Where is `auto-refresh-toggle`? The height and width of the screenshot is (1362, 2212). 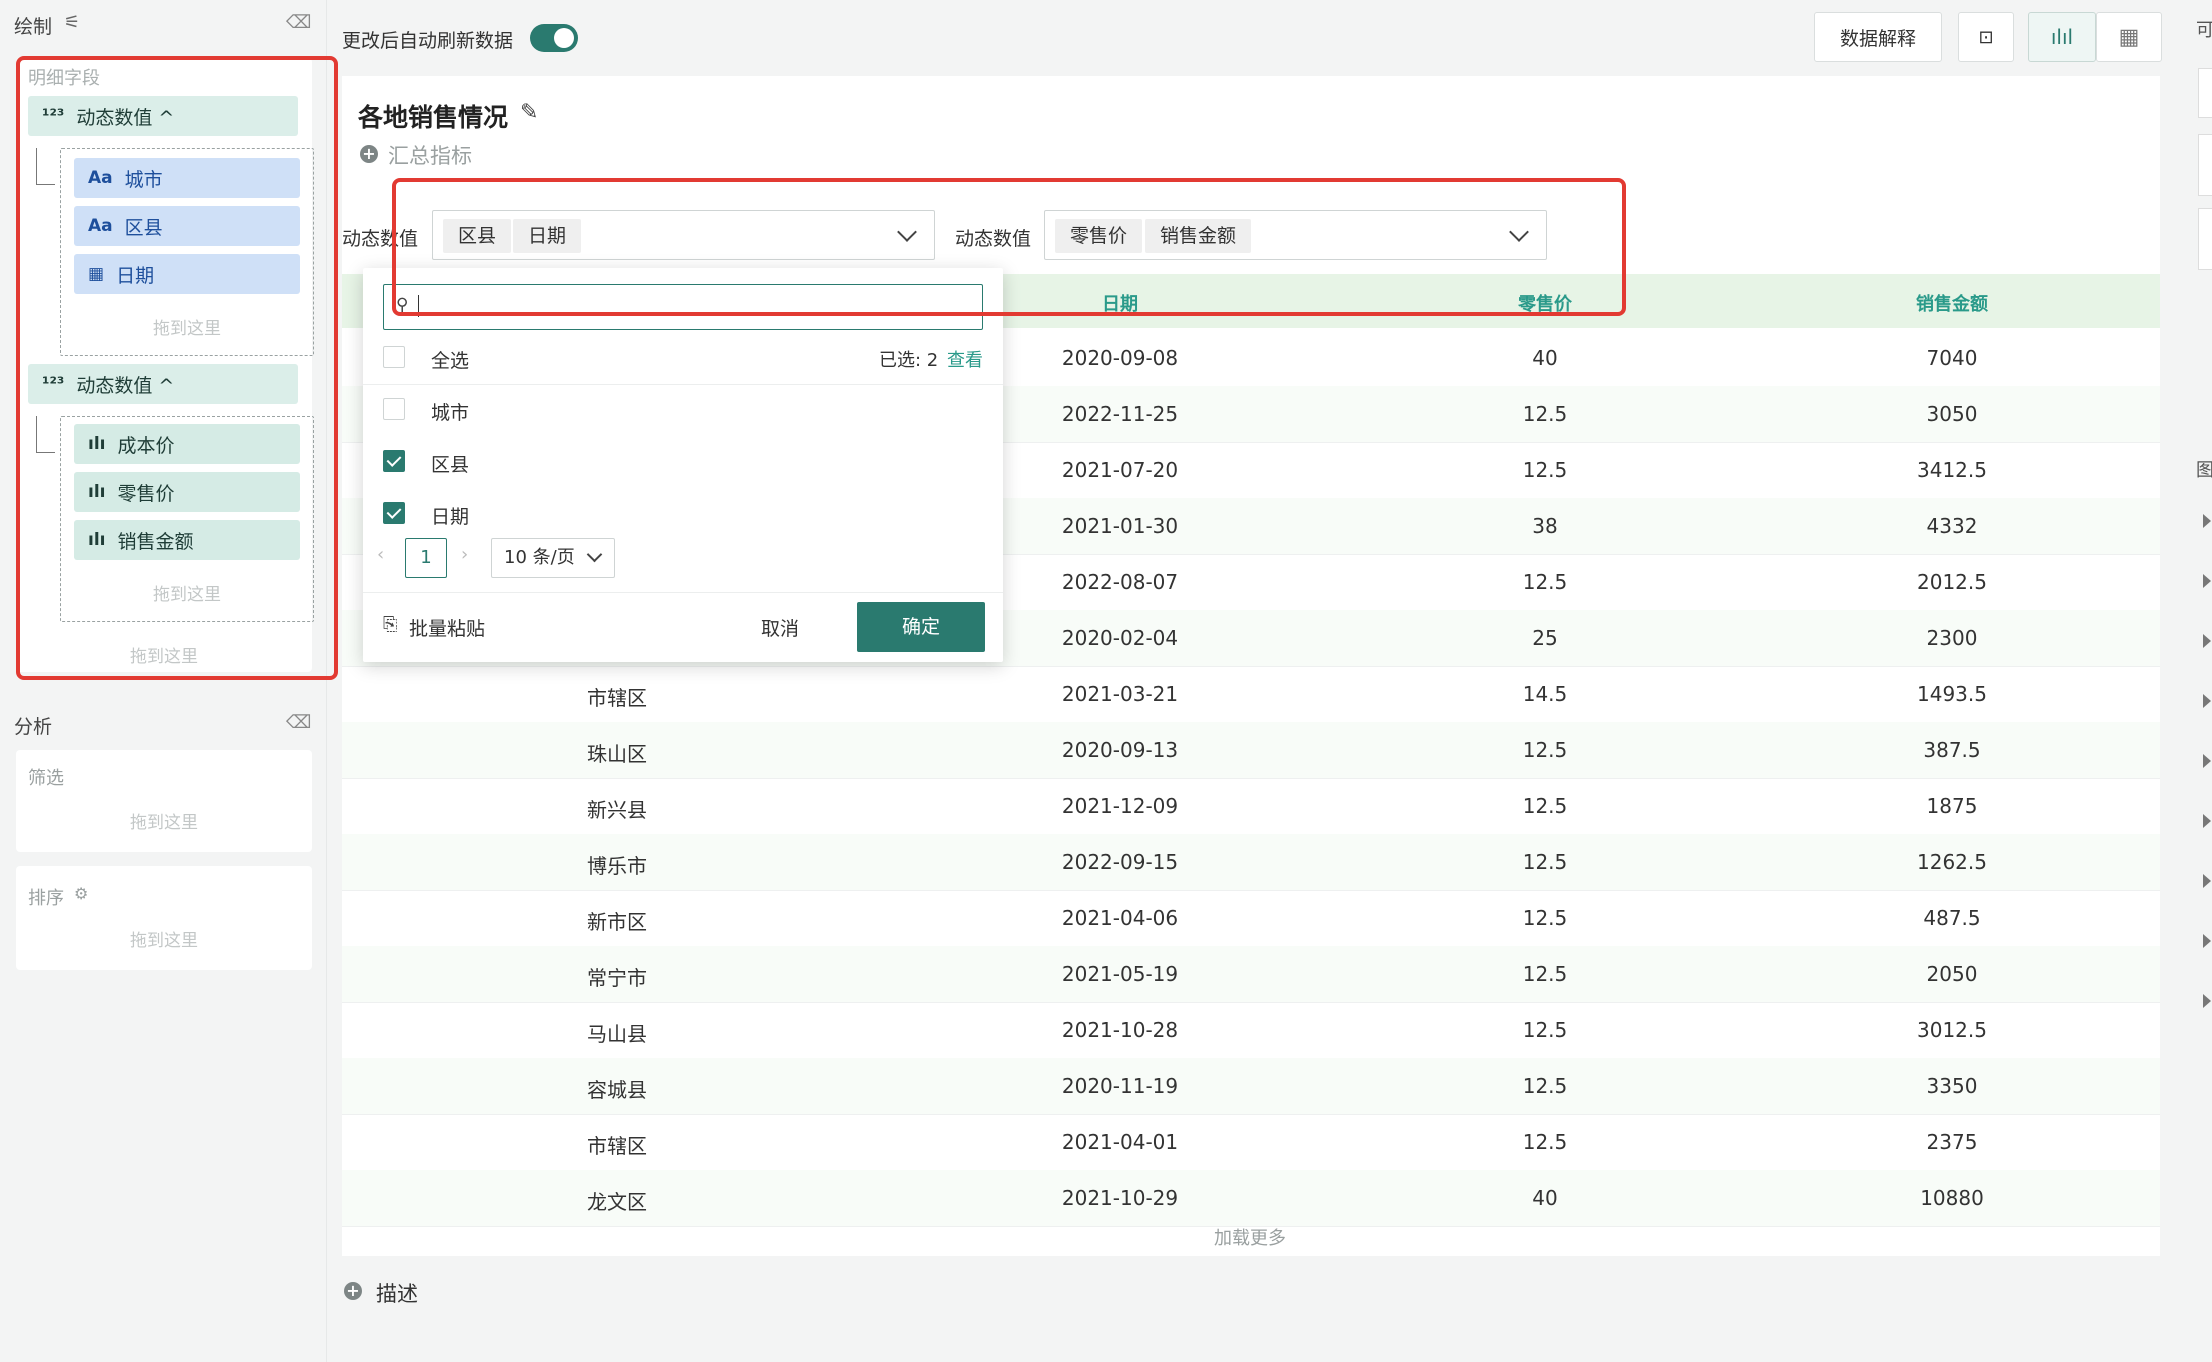 auto-refresh-toggle is located at coordinates (554, 38).